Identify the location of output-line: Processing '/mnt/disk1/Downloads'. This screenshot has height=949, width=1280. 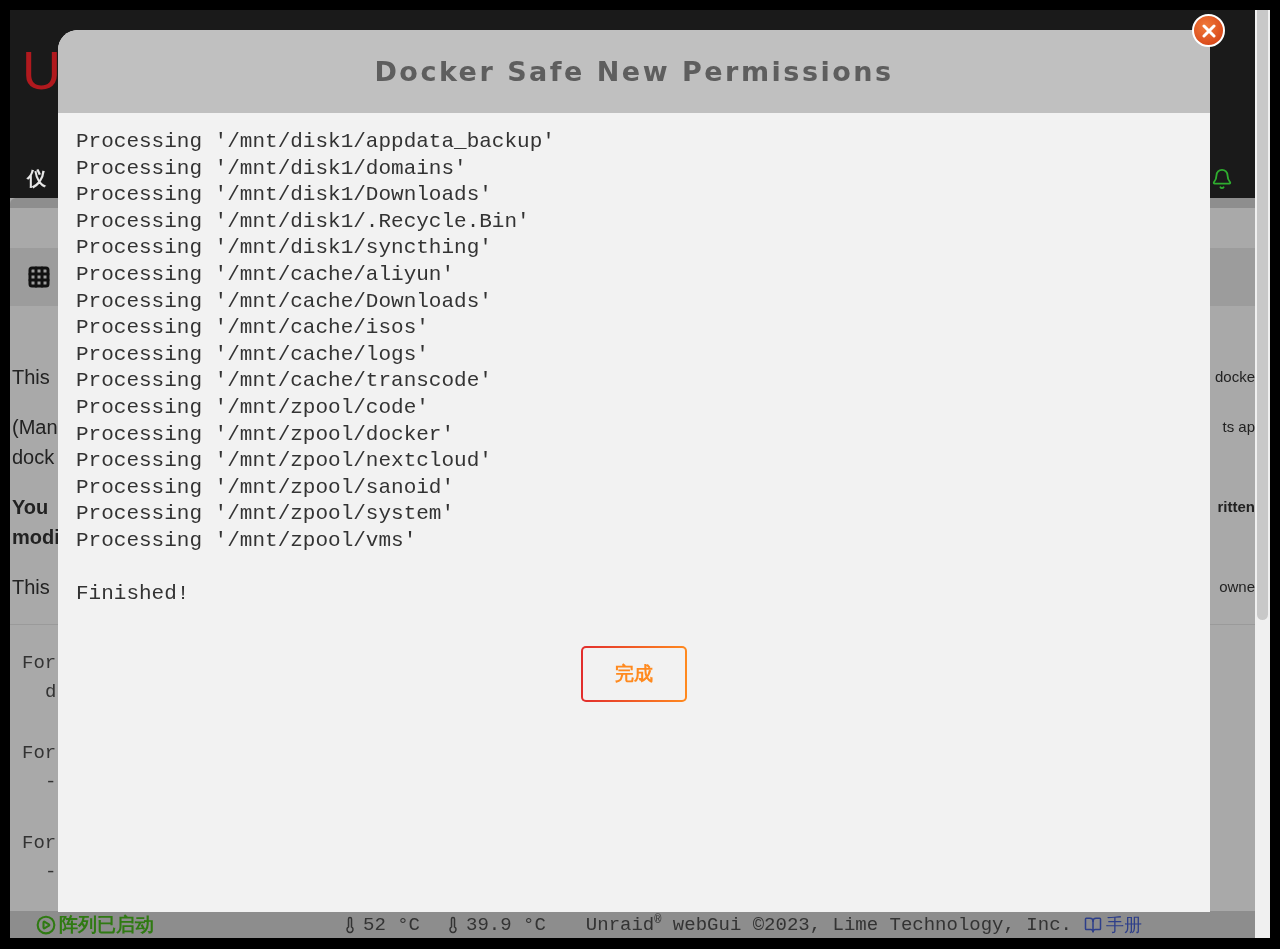
(284, 195).